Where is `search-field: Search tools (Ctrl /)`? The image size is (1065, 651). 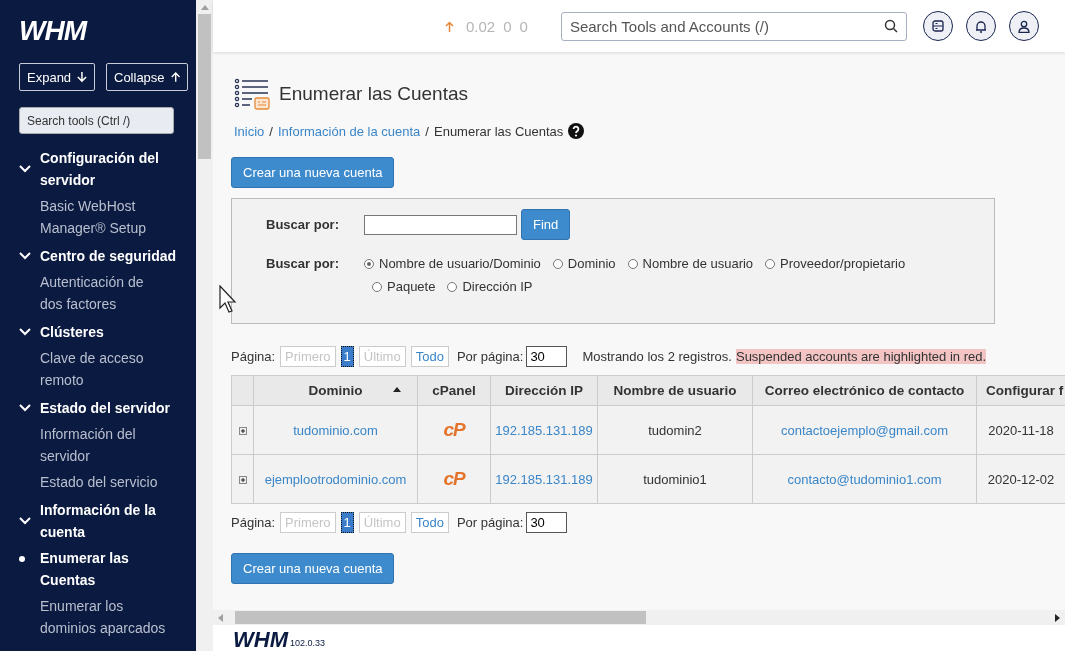
search-field: Search tools (Ctrl /) is located at coordinates (96, 120).